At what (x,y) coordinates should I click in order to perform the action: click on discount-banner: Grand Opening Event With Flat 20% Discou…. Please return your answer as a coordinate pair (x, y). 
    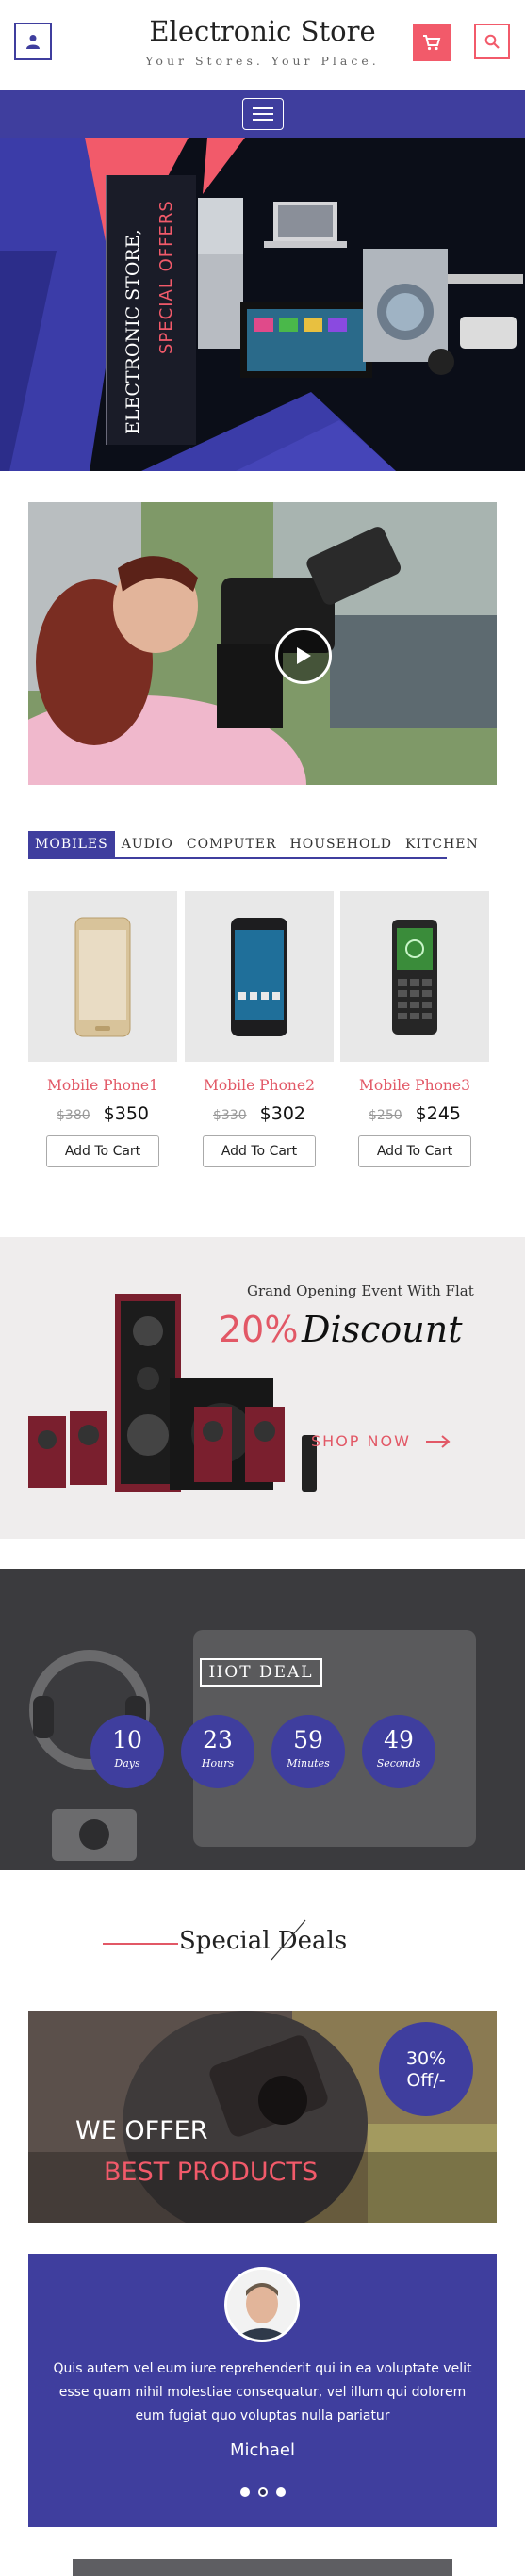
    Looking at the image, I should click on (262, 1388).